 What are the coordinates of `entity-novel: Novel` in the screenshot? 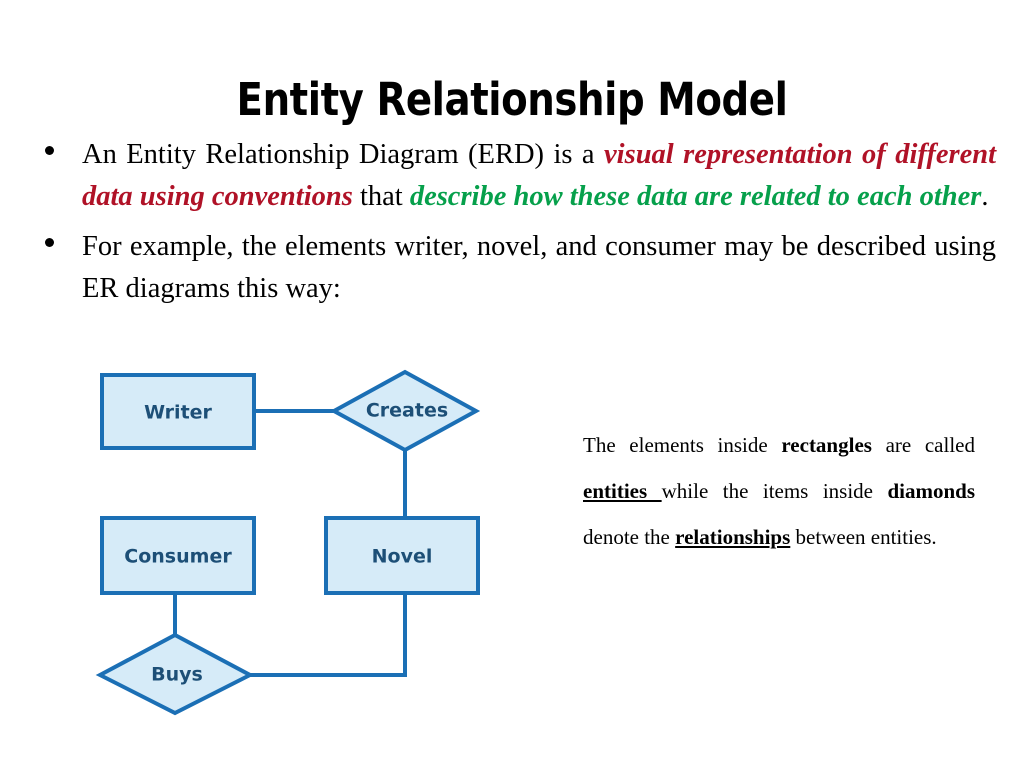 It's located at (402, 555).